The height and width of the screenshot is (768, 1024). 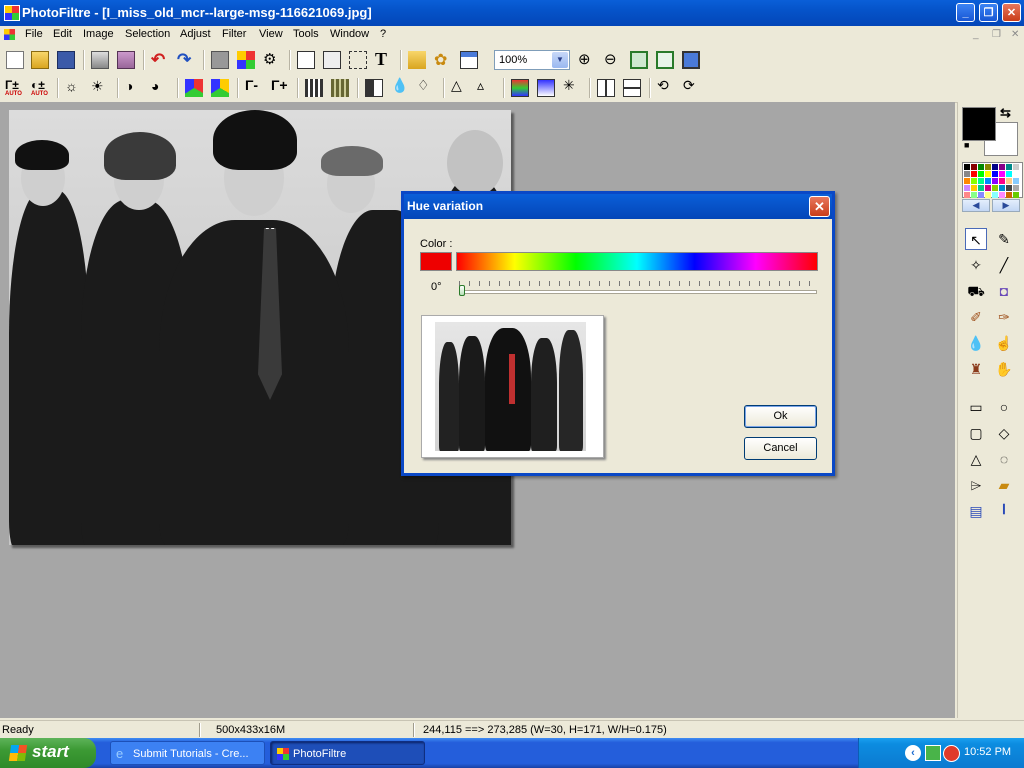 What do you see at coordinates (100, 87) in the screenshot?
I see `brightness-plus-icon: ☀` at bounding box center [100, 87].